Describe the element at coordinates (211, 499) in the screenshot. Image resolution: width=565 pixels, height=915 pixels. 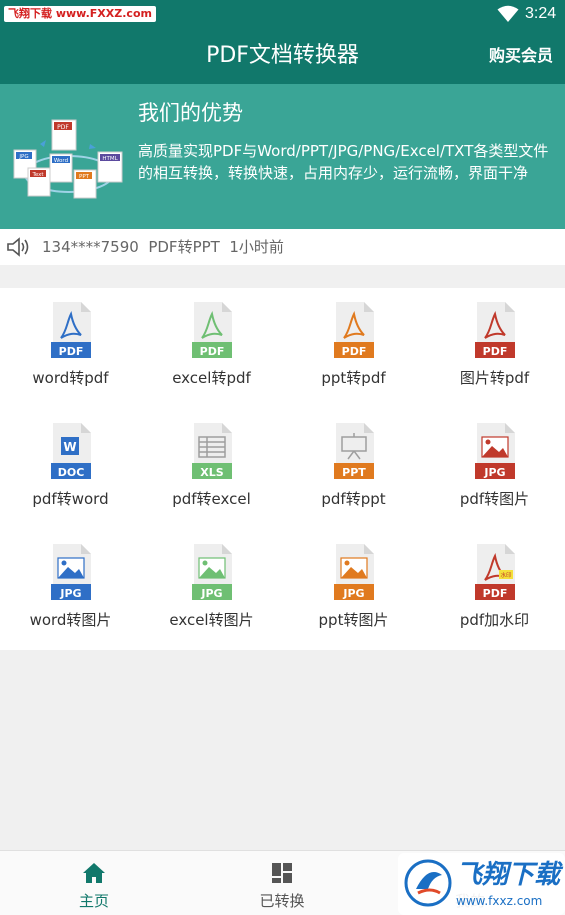
I see `tool-label: pdf转excel` at that location.